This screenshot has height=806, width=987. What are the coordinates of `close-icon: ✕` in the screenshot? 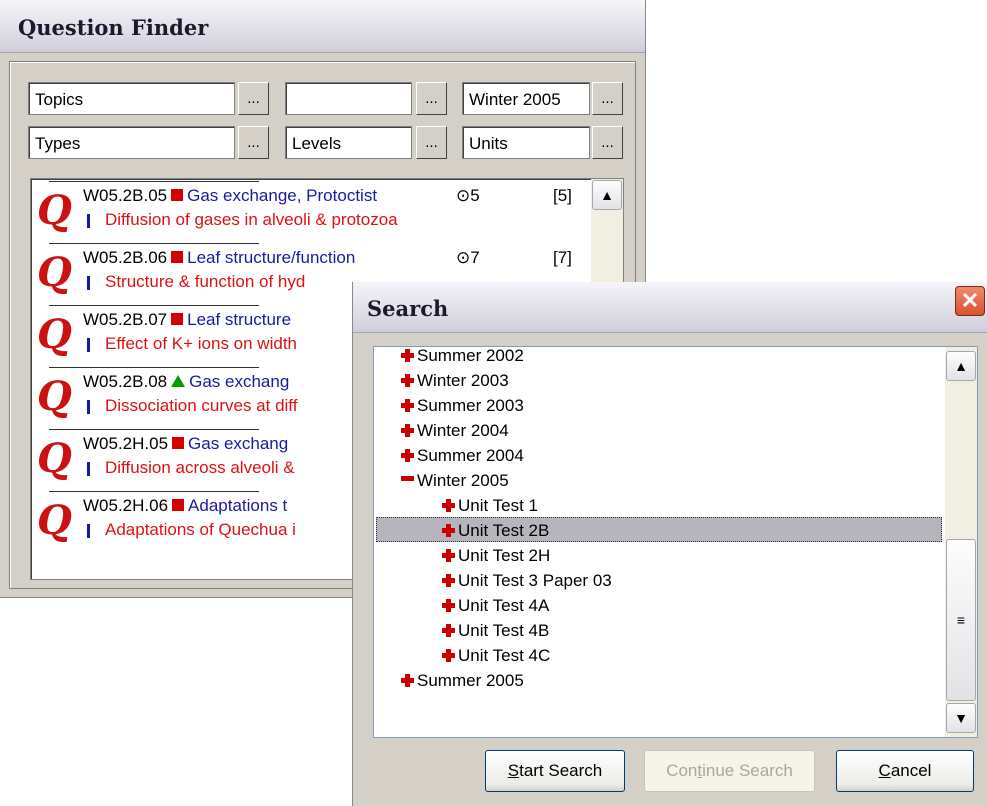 It's located at (970, 301).